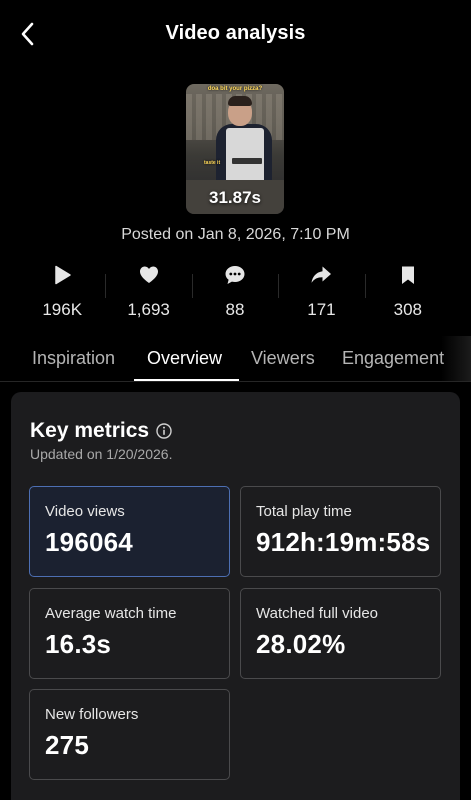 The image size is (471, 800). What do you see at coordinates (85, 511) in the screenshot?
I see `metric-label: Video views` at bounding box center [85, 511].